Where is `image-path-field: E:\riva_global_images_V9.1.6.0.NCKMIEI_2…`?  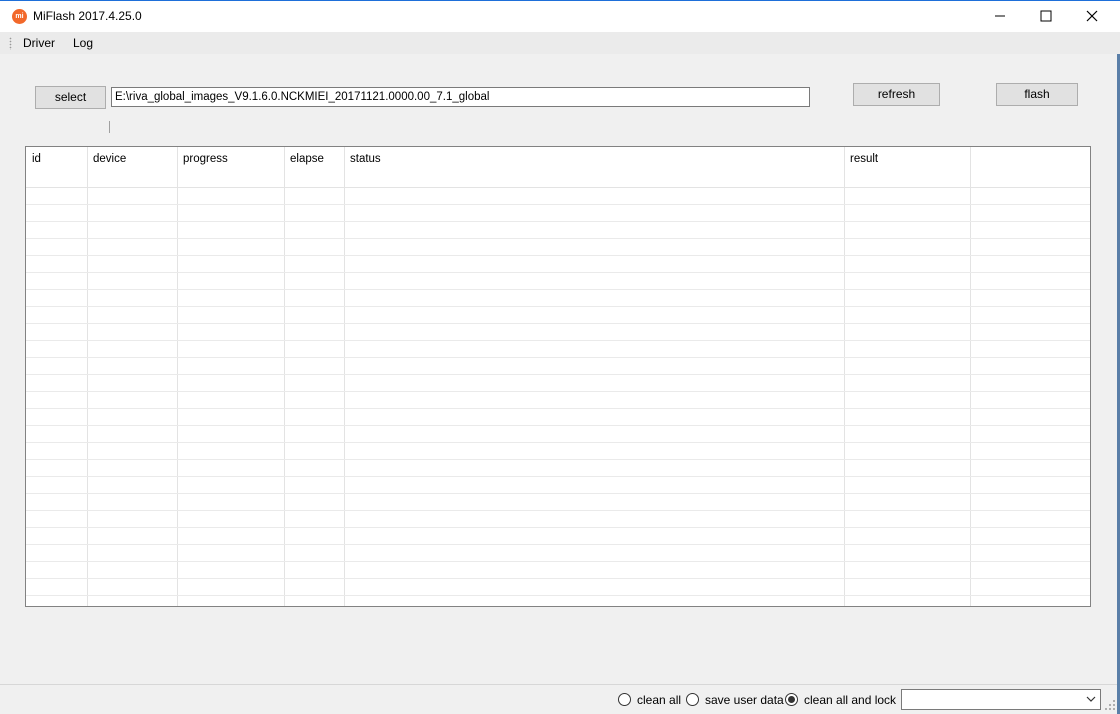
image-path-field: E:\riva_global_images_V9.1.6.0.NCKMIEI_2… is located at coordinates (460, 97).